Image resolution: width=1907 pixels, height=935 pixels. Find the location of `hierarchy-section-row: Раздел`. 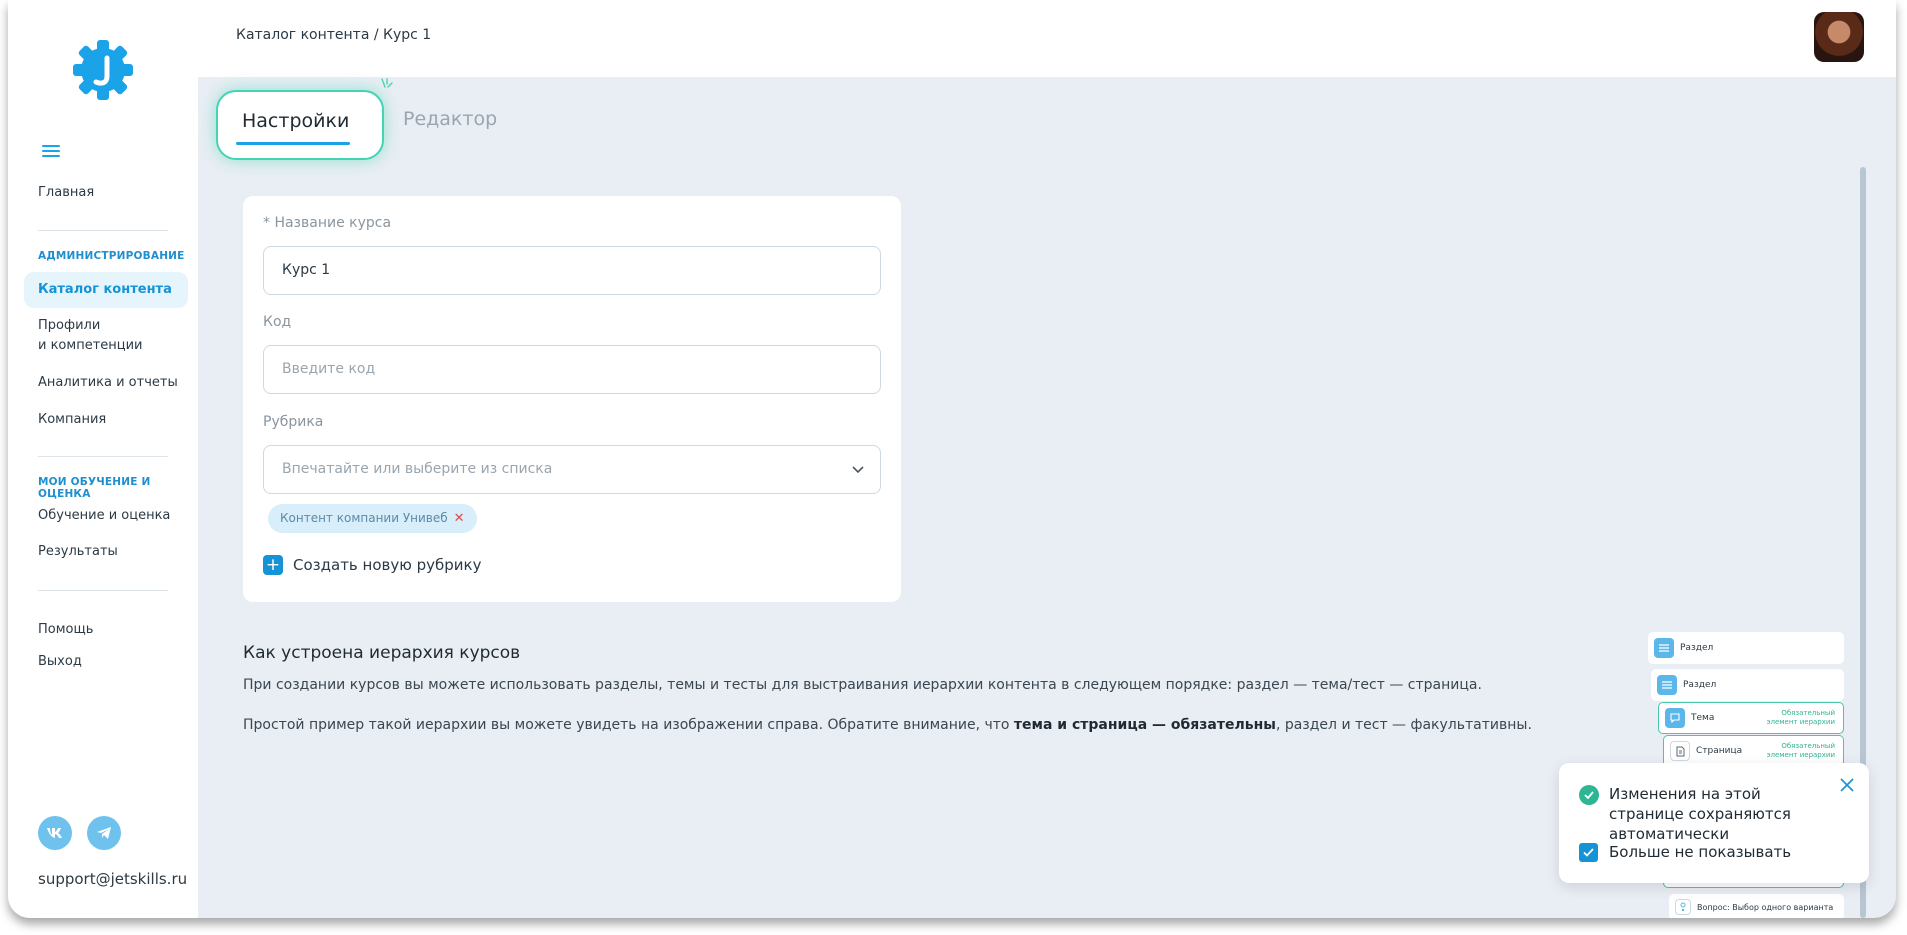

hierarchy-section-row: Раздел is located at coordinates (1746, 648).